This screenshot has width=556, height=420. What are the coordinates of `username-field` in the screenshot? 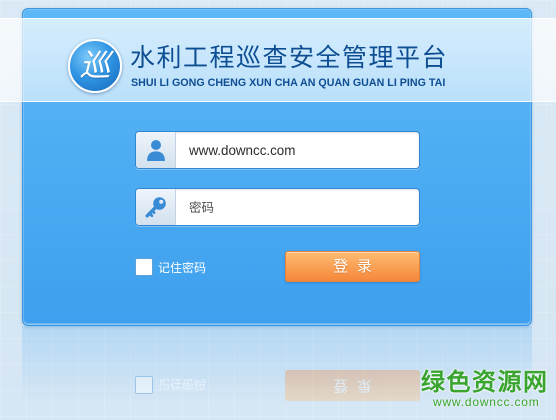 It's located at (277, 150).